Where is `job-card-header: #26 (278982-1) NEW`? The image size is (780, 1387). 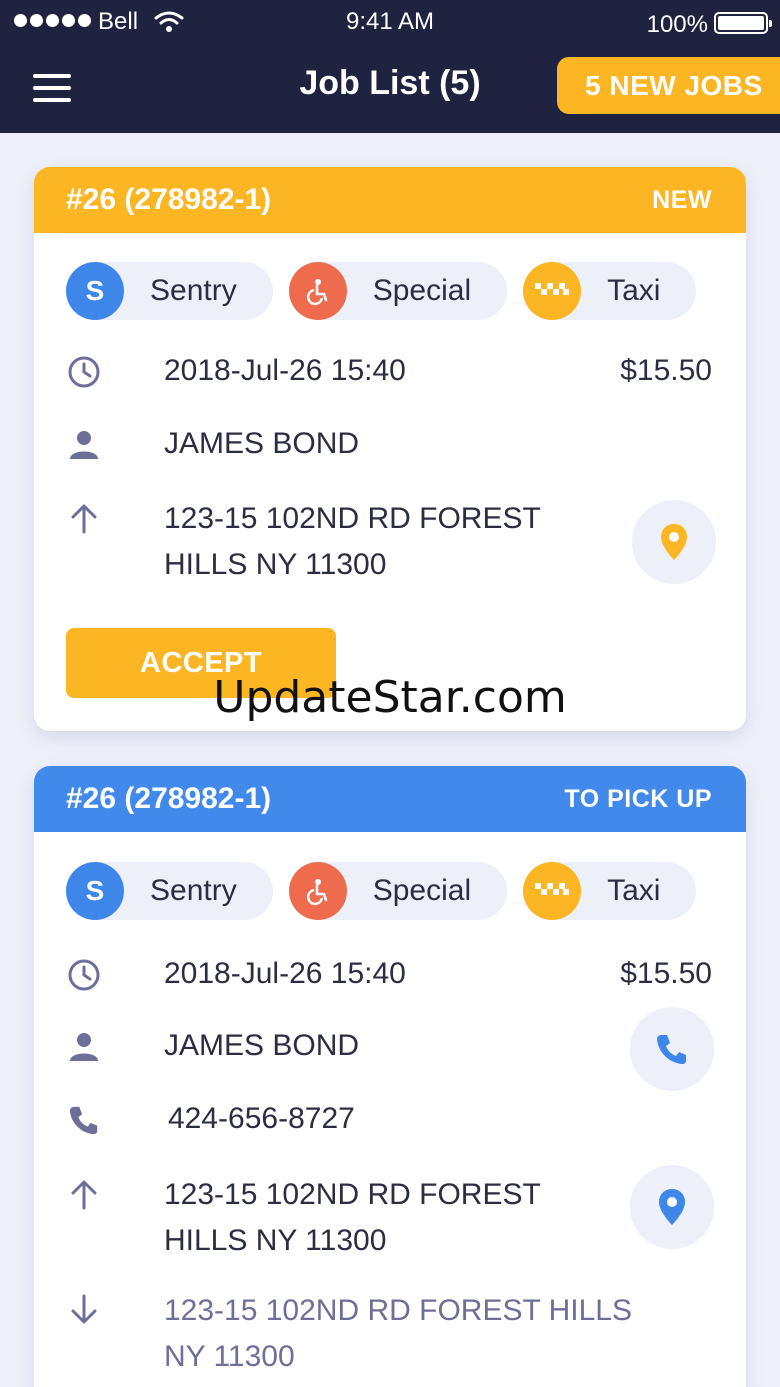 job-card-header: #26 (278982-1) NEW is located at coordinates (390, 200).